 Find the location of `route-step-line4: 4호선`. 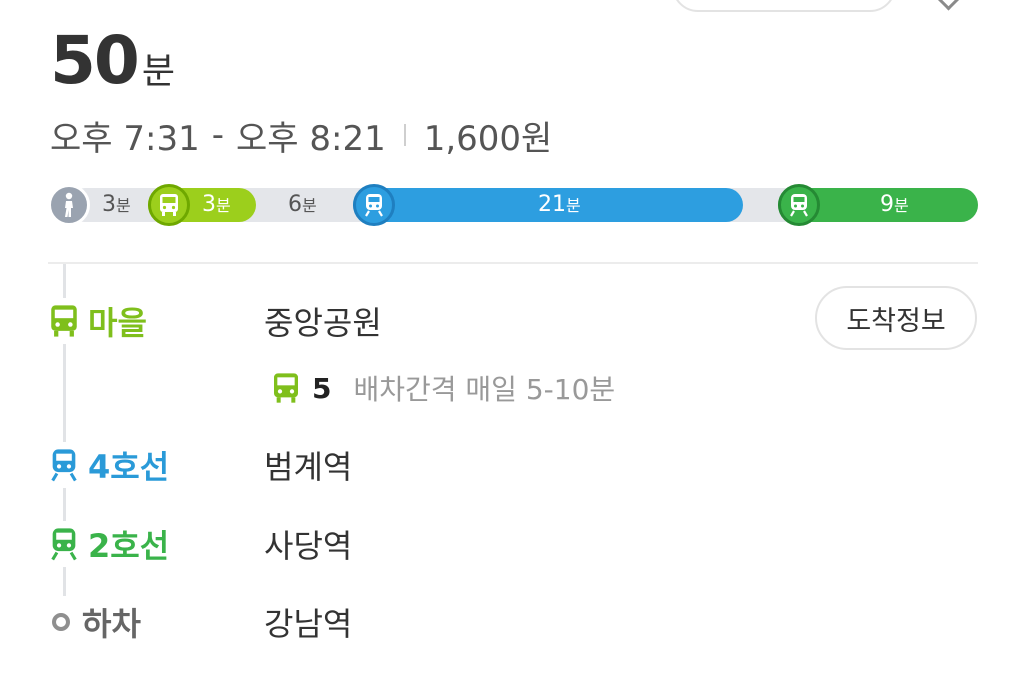

route-step-line4: 4호선 is located at coordinates (110, 465).